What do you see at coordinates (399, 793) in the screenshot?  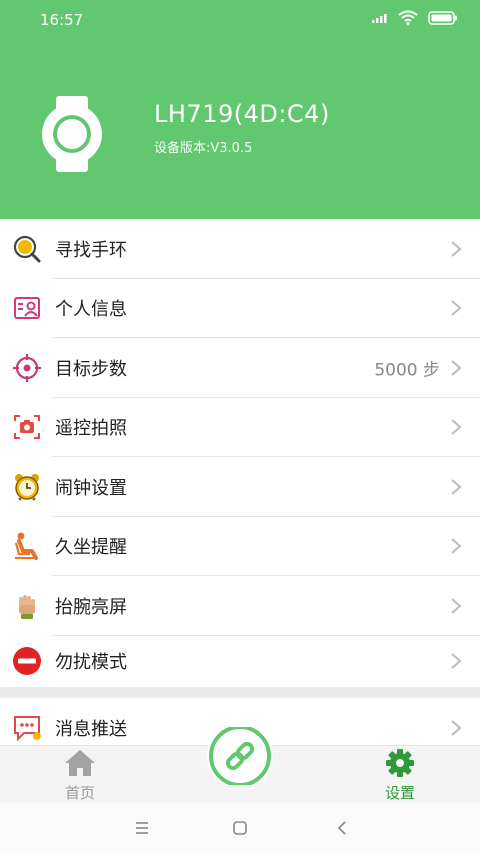 I see `tab-settings-label: 设置` at bounding box center [399, 793].